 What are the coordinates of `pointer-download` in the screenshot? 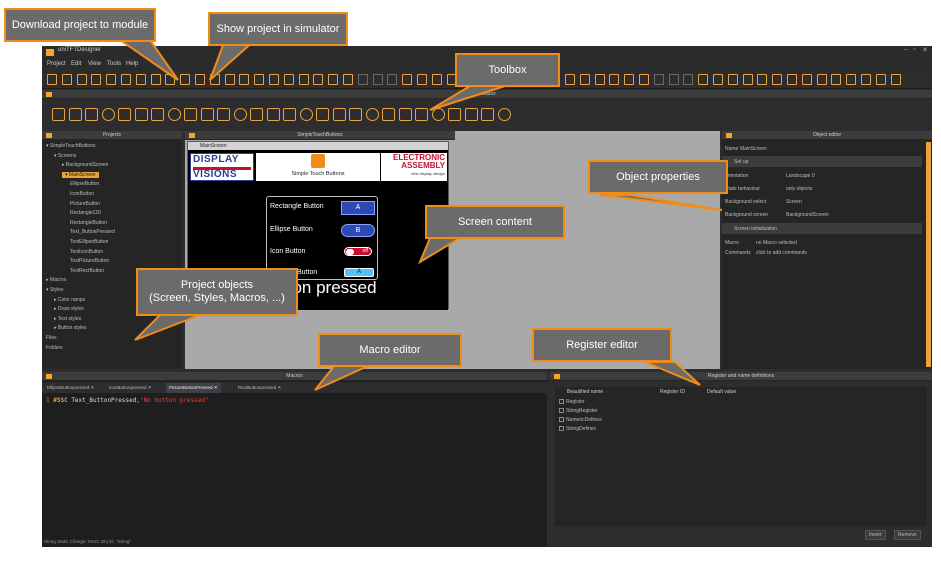 It's located at (147, 60).